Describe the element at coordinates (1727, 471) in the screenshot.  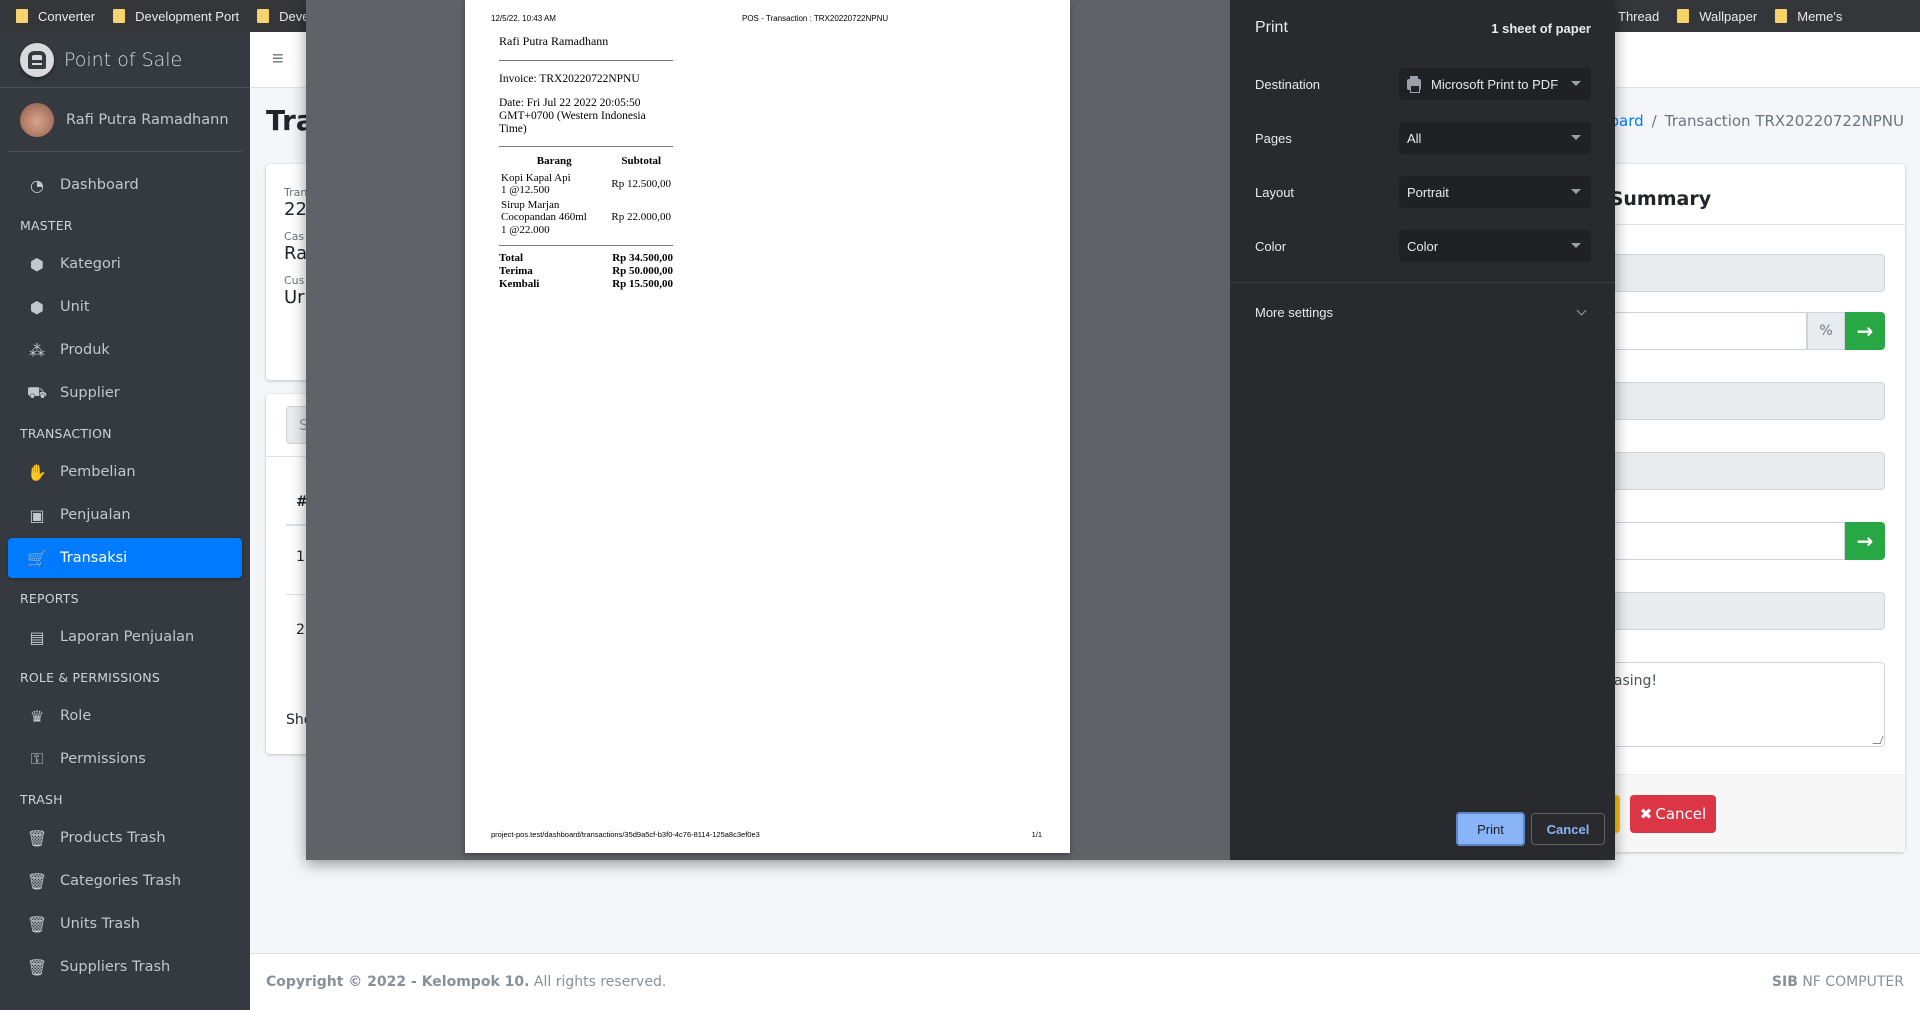
I see `grand-total-field: 0` at that location.